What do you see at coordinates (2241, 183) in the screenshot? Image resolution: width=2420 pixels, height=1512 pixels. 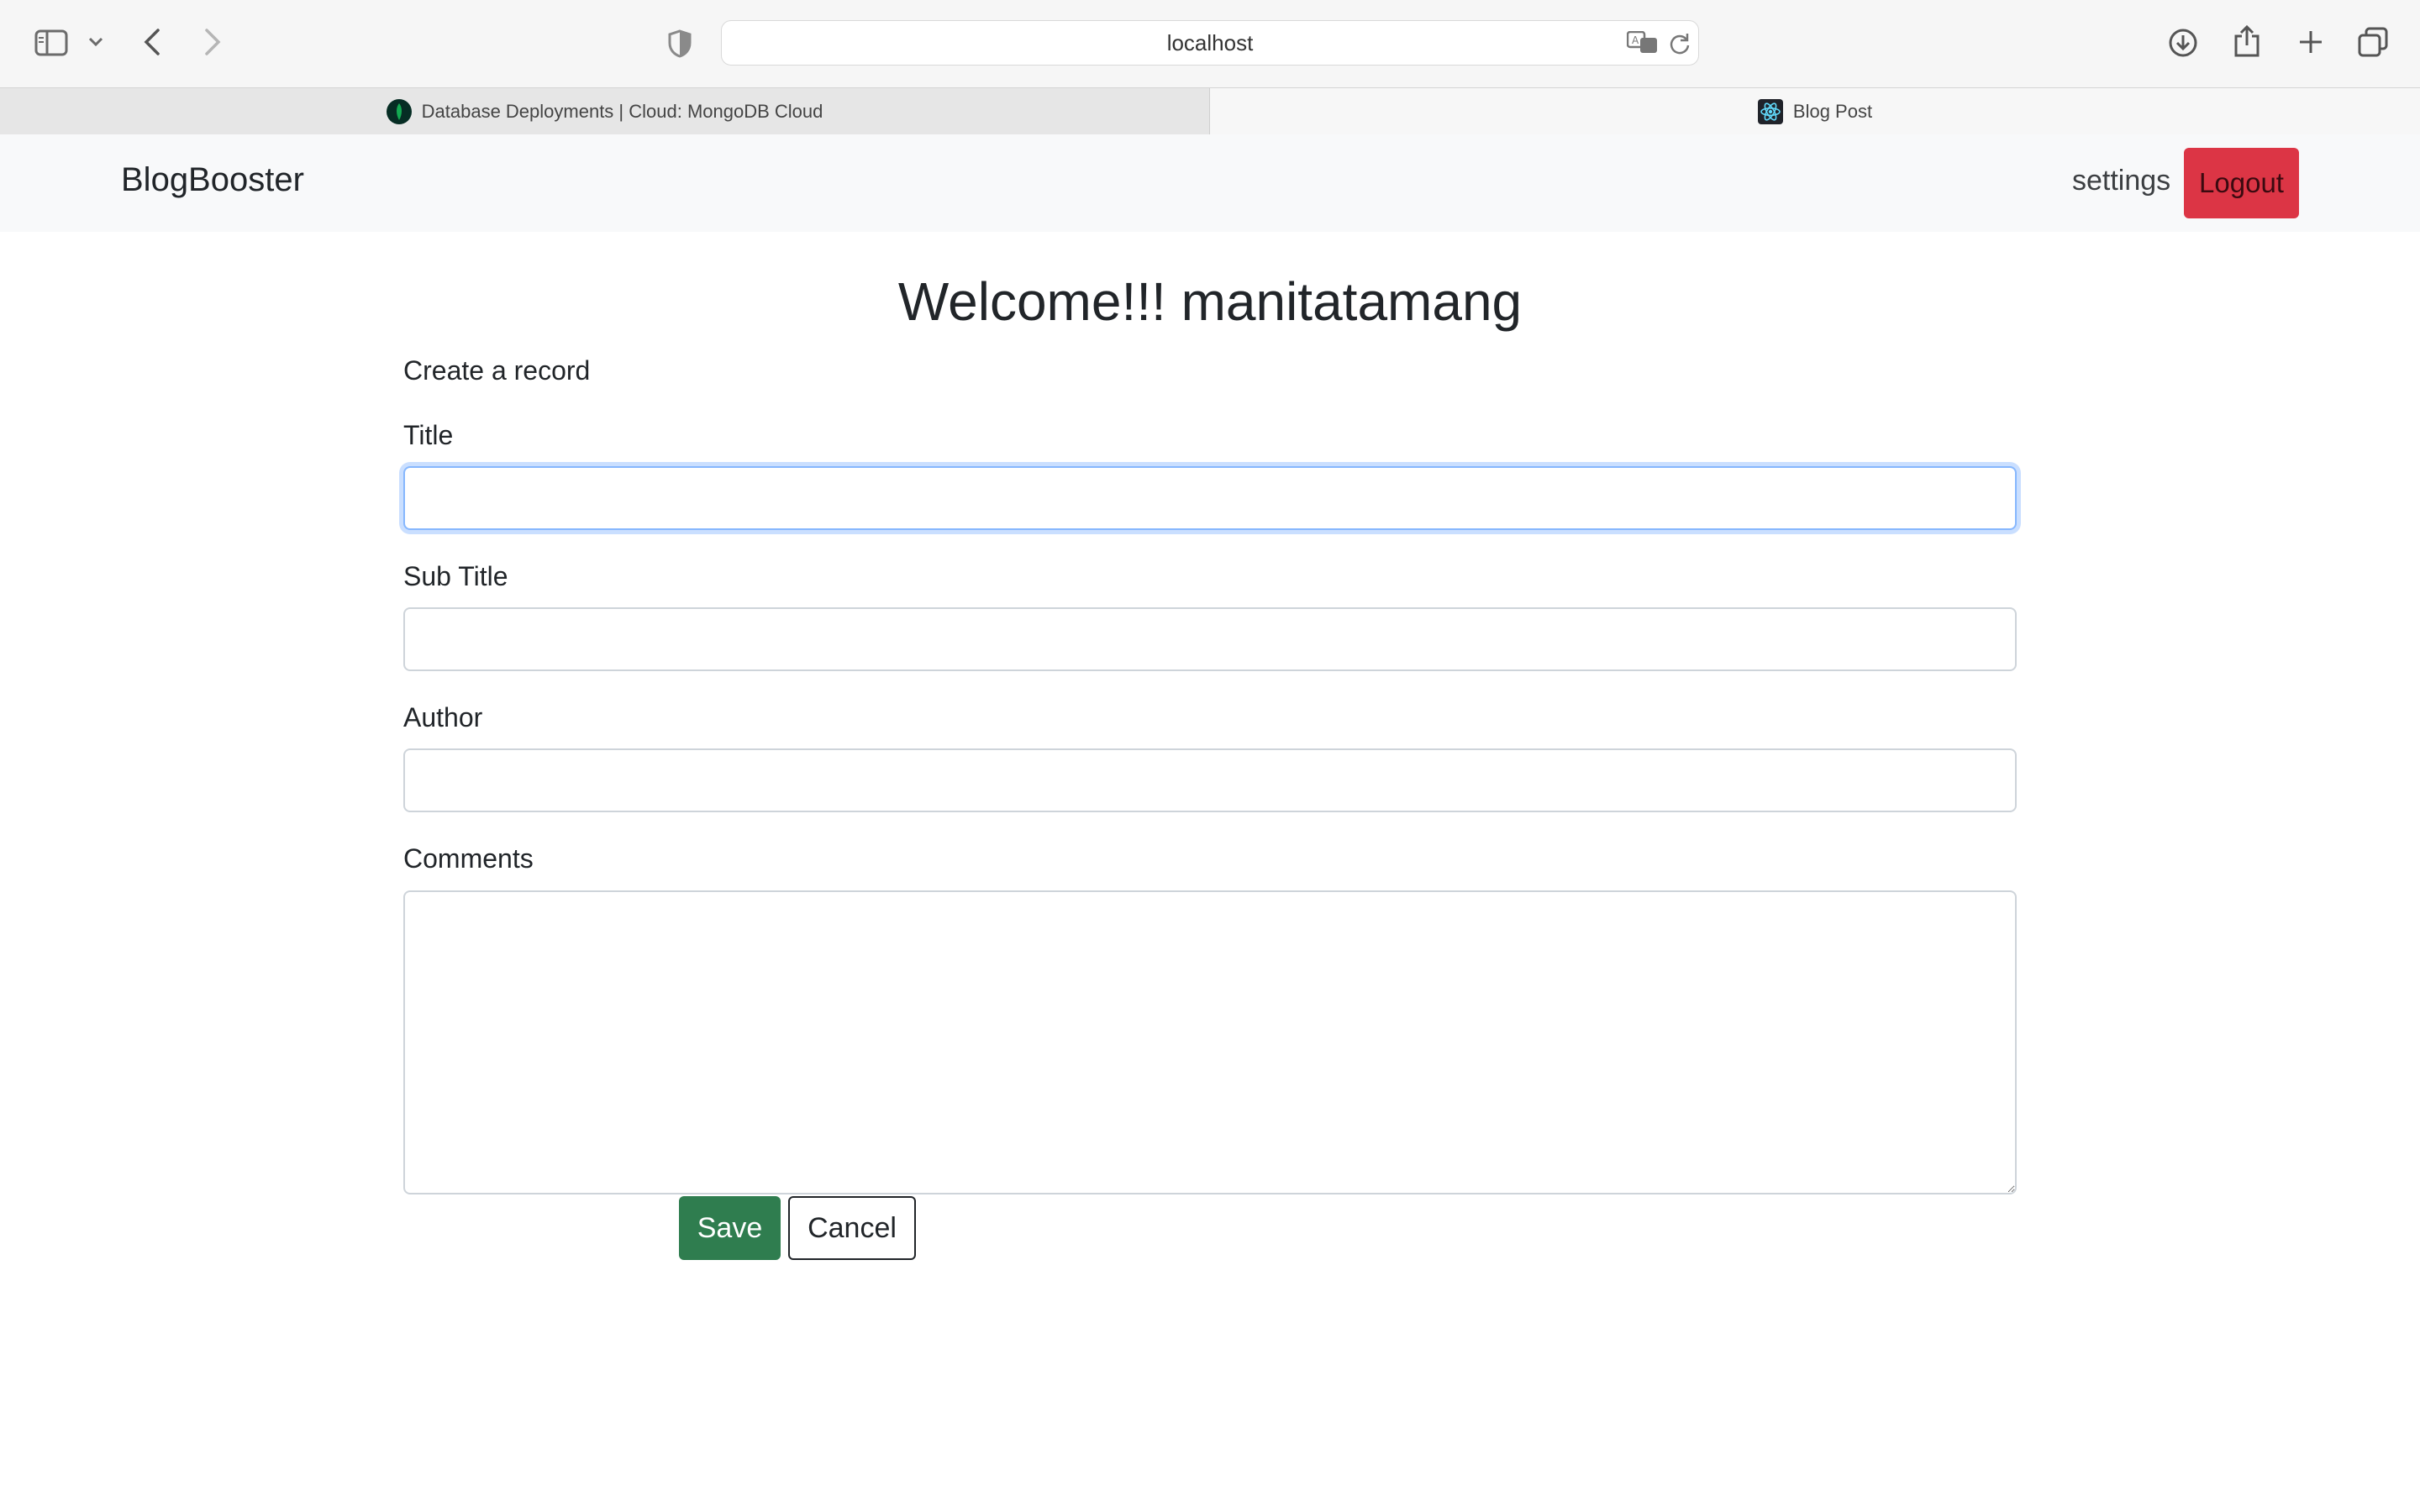 I see `logout-button: Logout` at bounding box center [2241, 183].